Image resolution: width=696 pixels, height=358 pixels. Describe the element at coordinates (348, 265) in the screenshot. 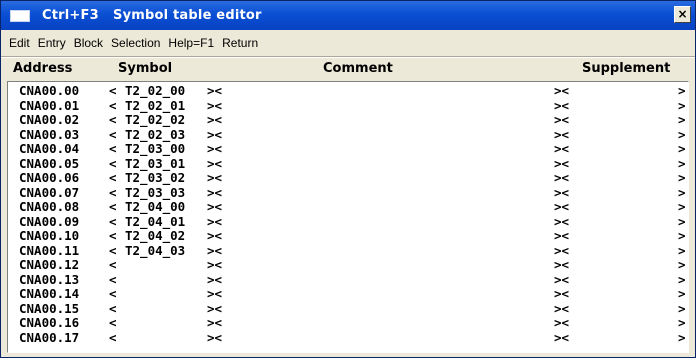

I see `table-row: CNA00.12 < >< >< >` at that location.